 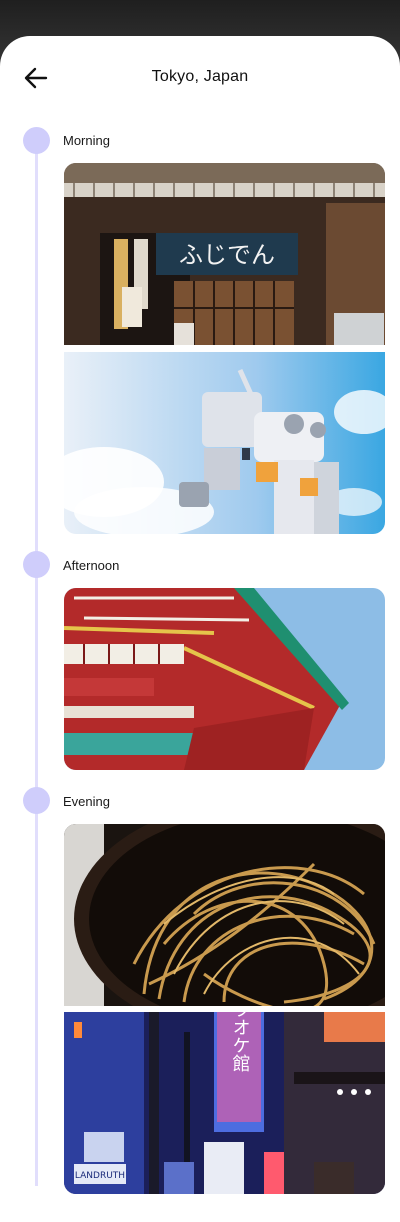 I want to click on noodles-bowl-photo, so click(x=224, y=915).